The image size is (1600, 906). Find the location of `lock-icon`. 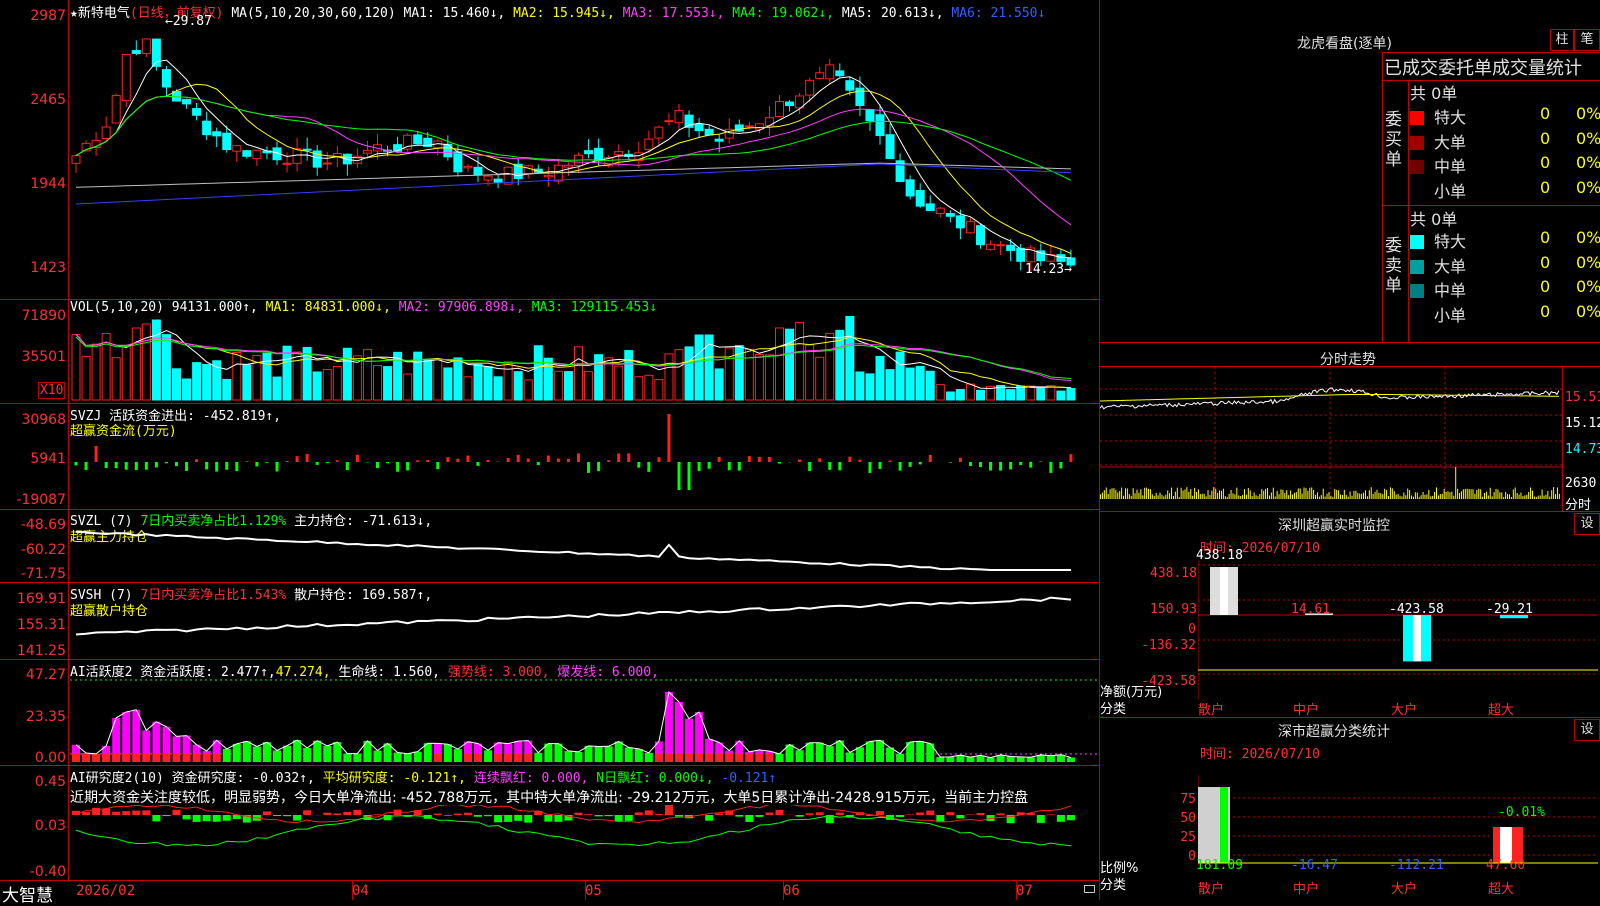

lock-icon is located at coordinates (1089, 889).